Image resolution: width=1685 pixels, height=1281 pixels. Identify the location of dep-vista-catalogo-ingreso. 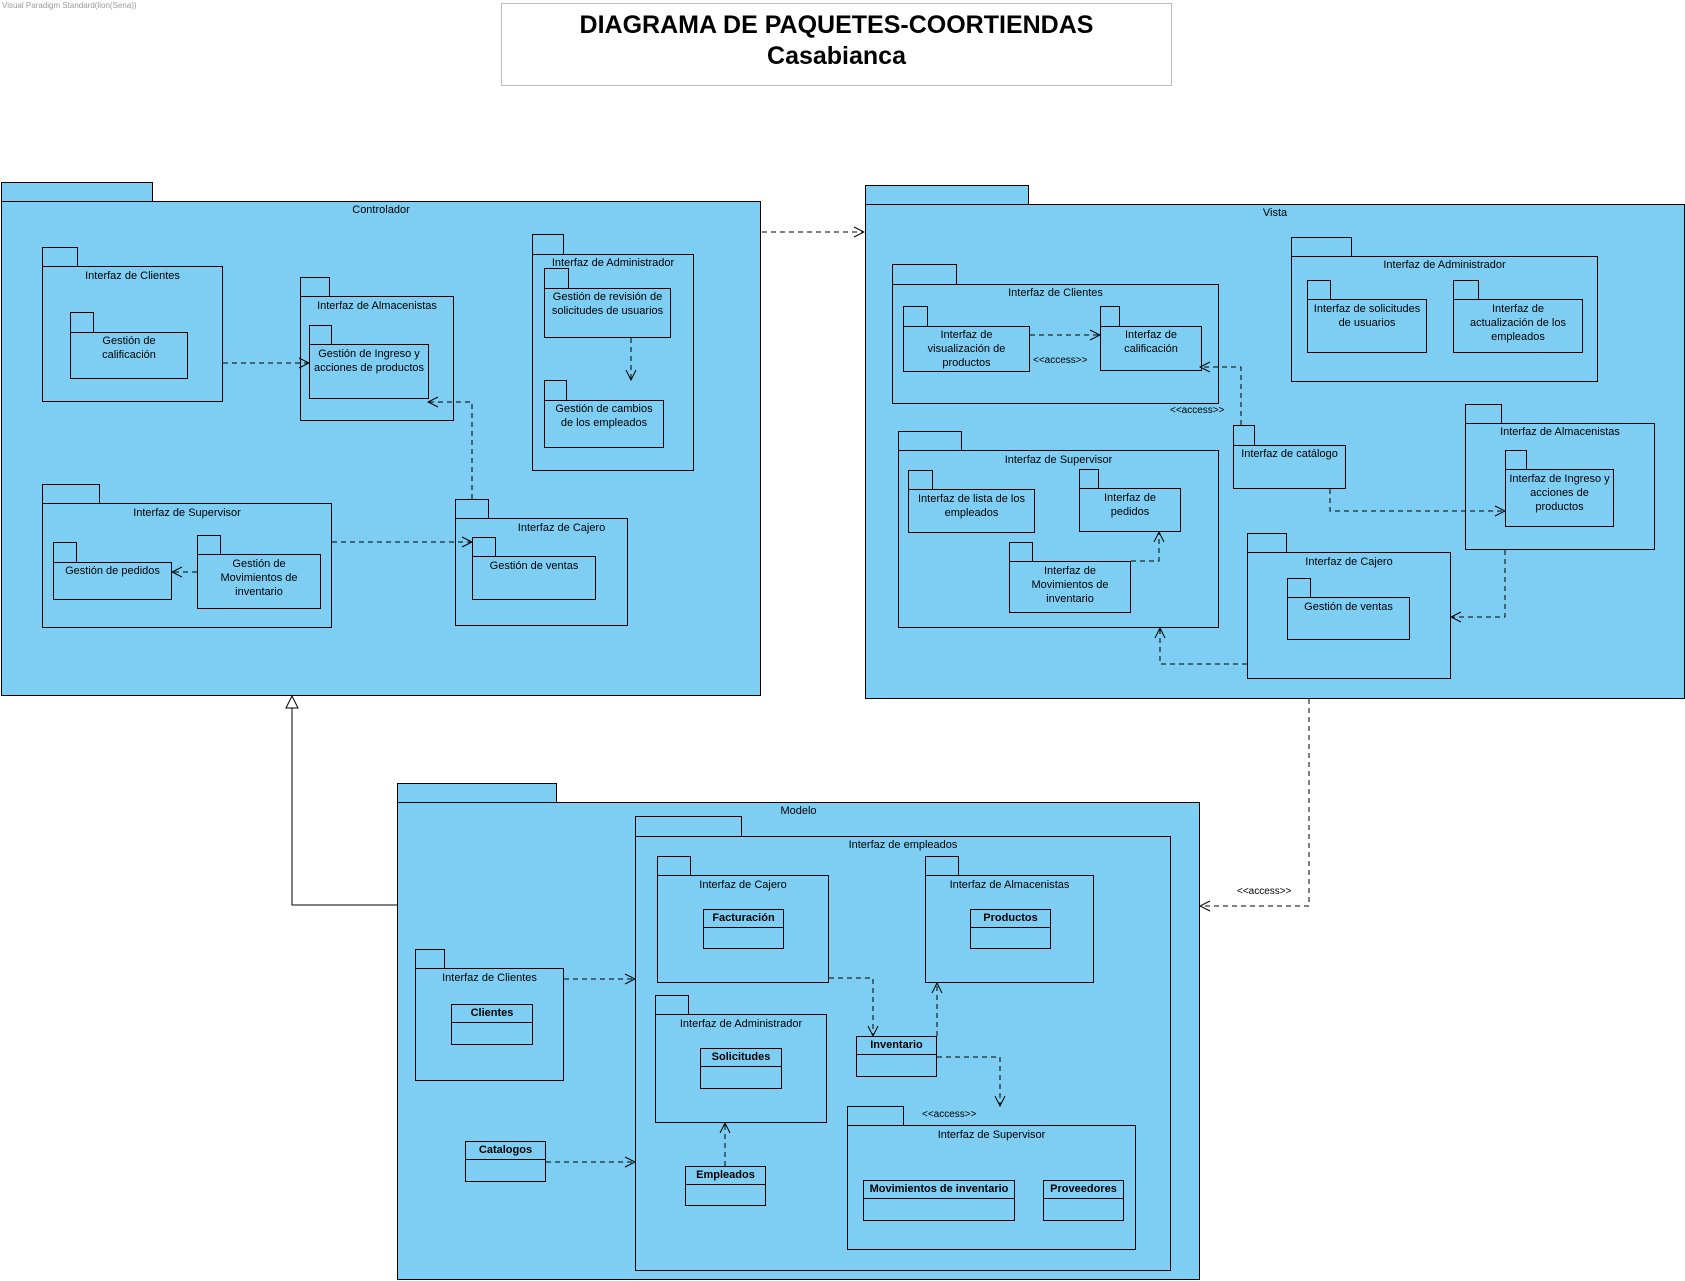
(1417, 500).